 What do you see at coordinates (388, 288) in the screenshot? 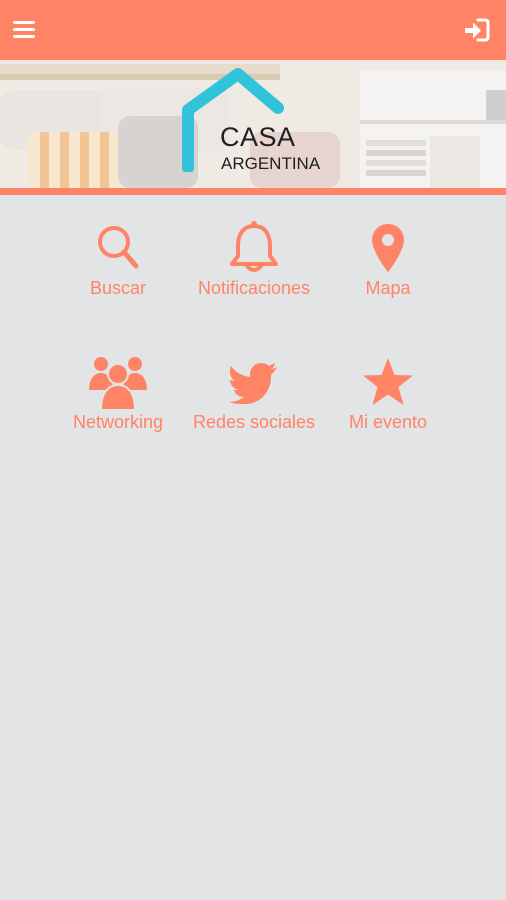
I see `tile-mapa-label: Mapa` at bounding box center [388, 288].